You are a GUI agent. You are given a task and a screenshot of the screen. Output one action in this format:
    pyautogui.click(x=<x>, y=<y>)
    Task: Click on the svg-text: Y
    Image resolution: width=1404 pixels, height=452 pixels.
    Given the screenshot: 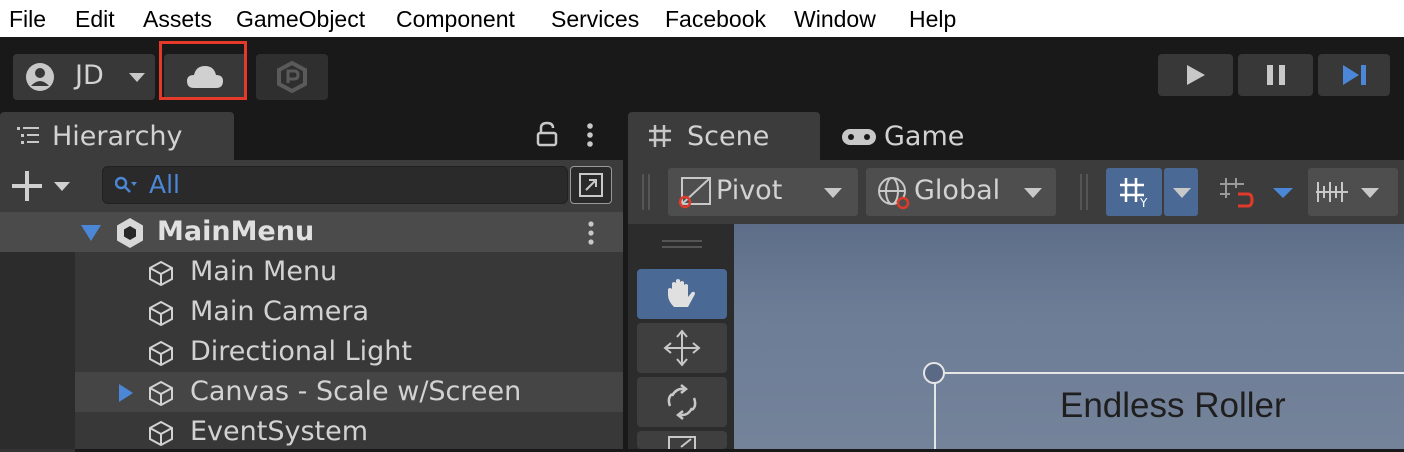 What is the action you would take?
    pyautogui.click(x=1143, y=202)
    